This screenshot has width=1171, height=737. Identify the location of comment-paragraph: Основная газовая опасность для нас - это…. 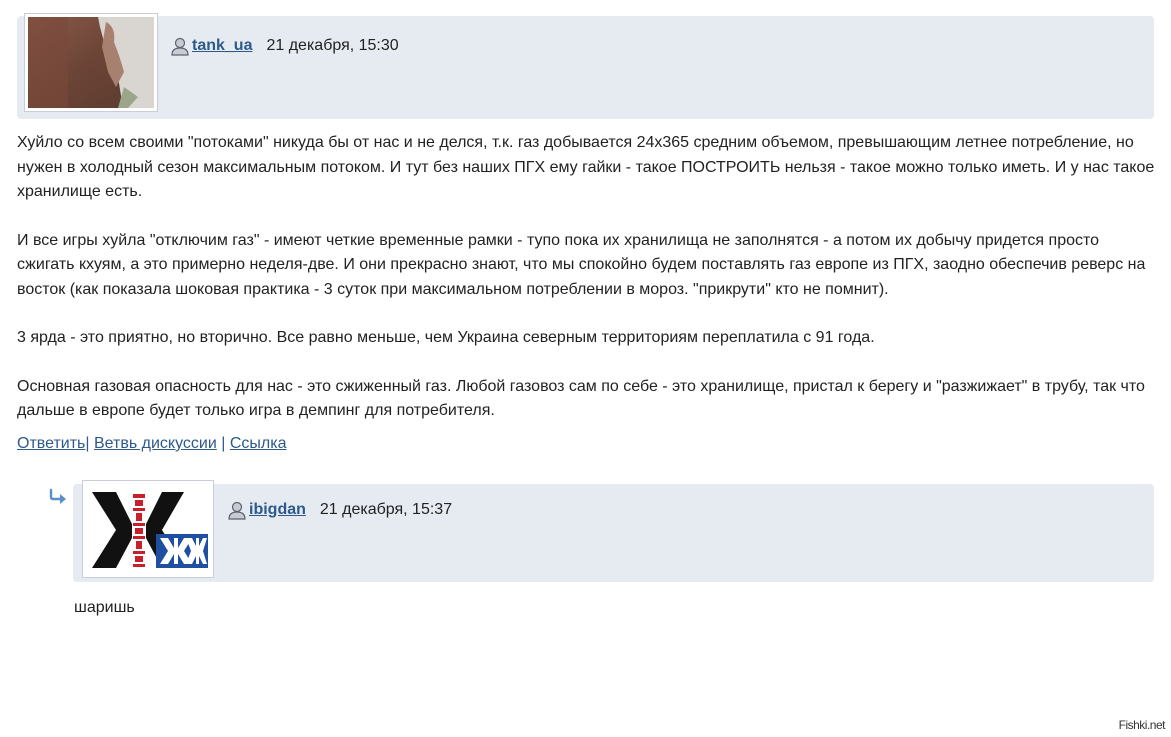
(581, 398).